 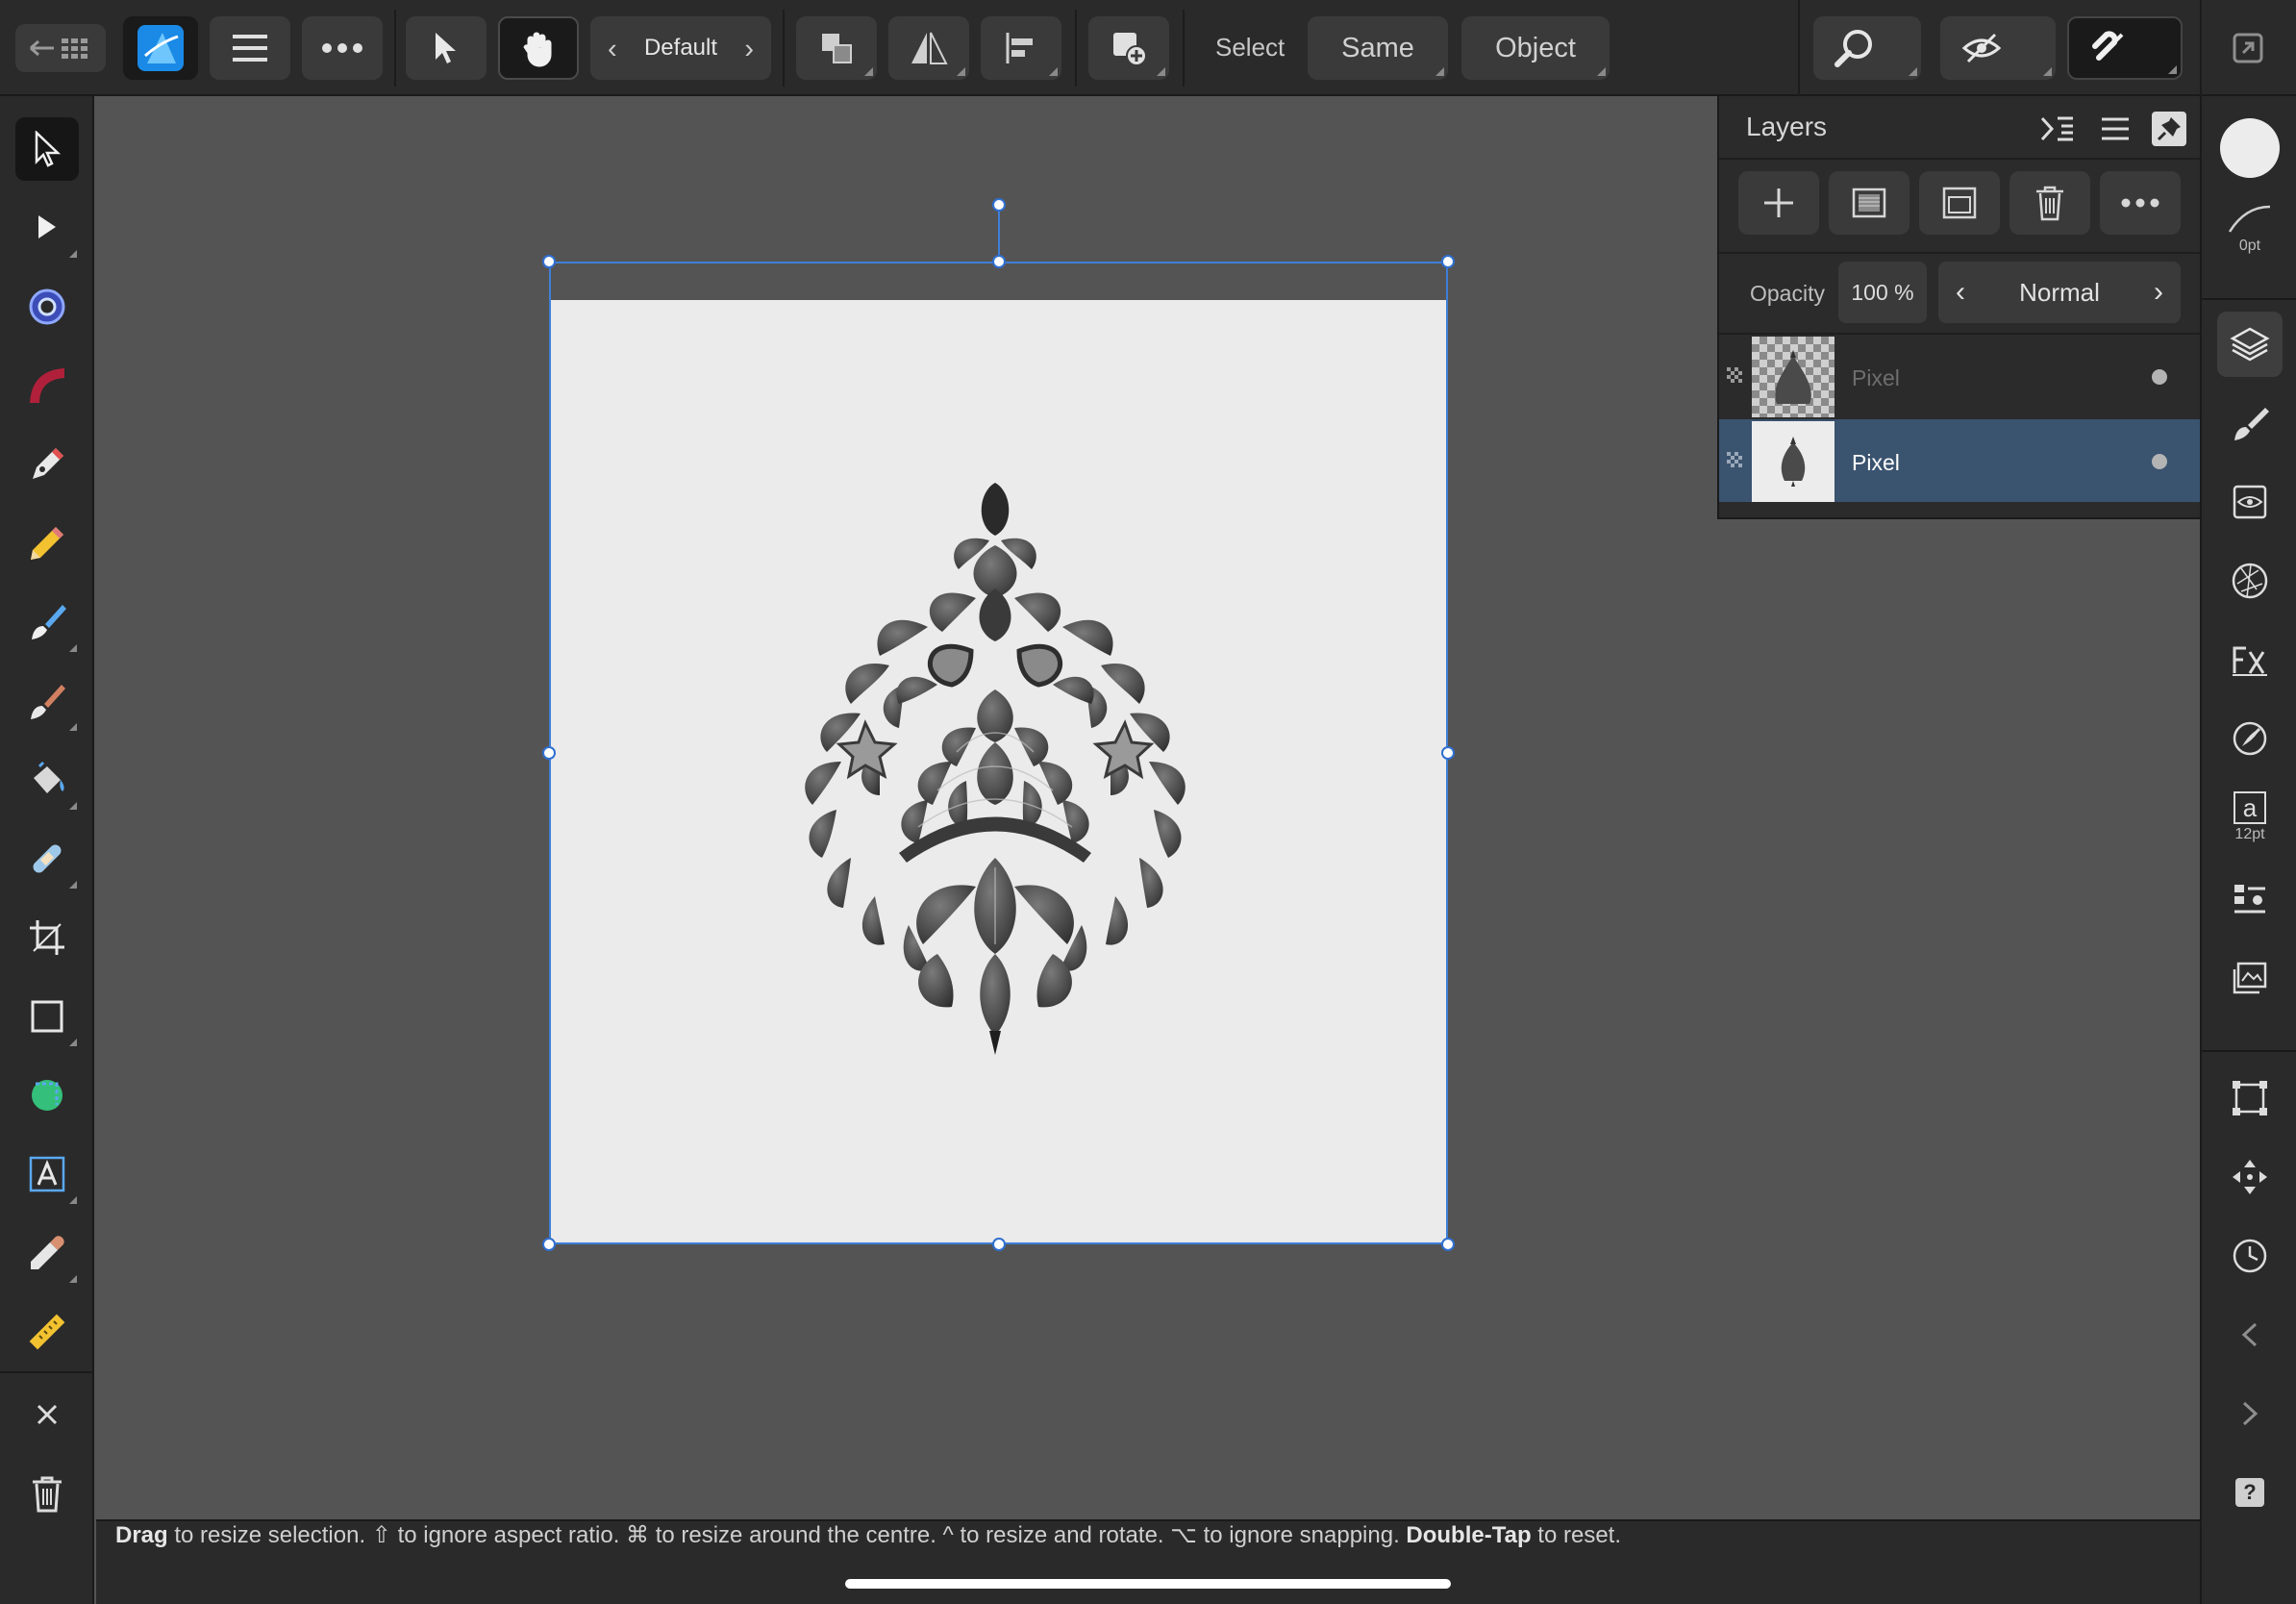 I want to click on group-layers-button, so click(x=1959, y=203).